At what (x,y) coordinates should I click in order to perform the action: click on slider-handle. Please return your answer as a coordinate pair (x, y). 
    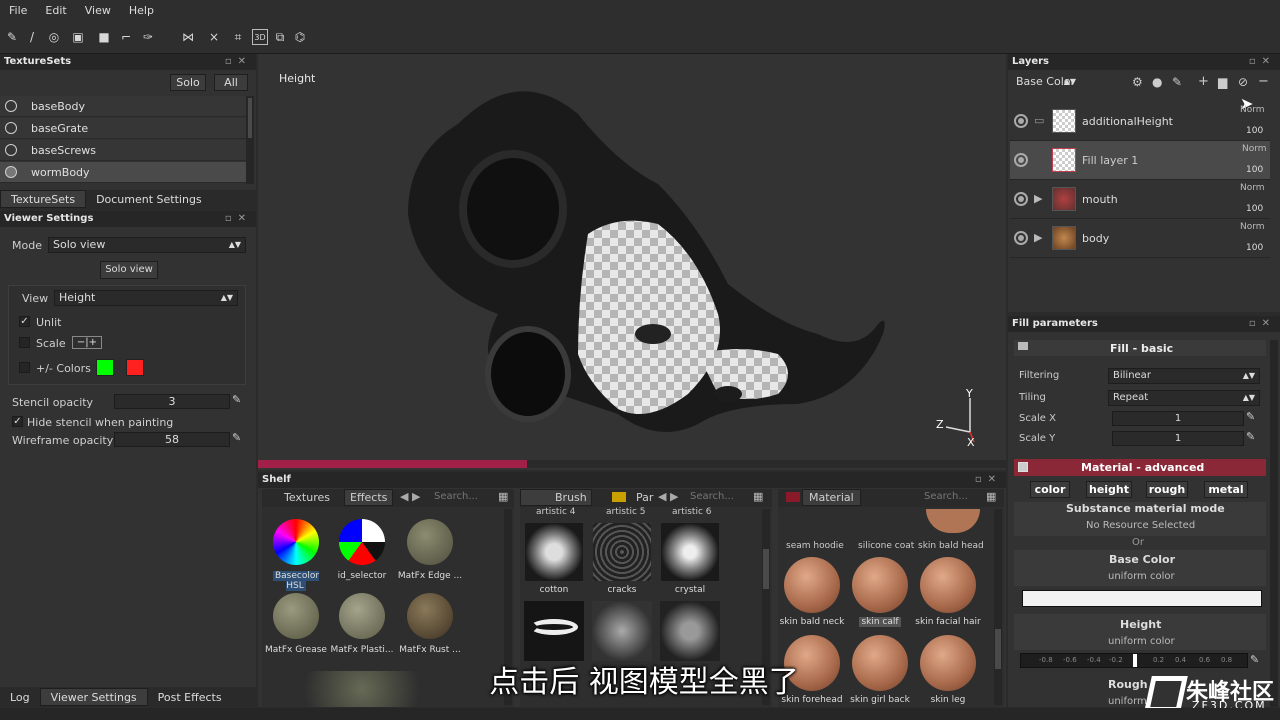
    Looking at the image, I should click on (1135, 660).